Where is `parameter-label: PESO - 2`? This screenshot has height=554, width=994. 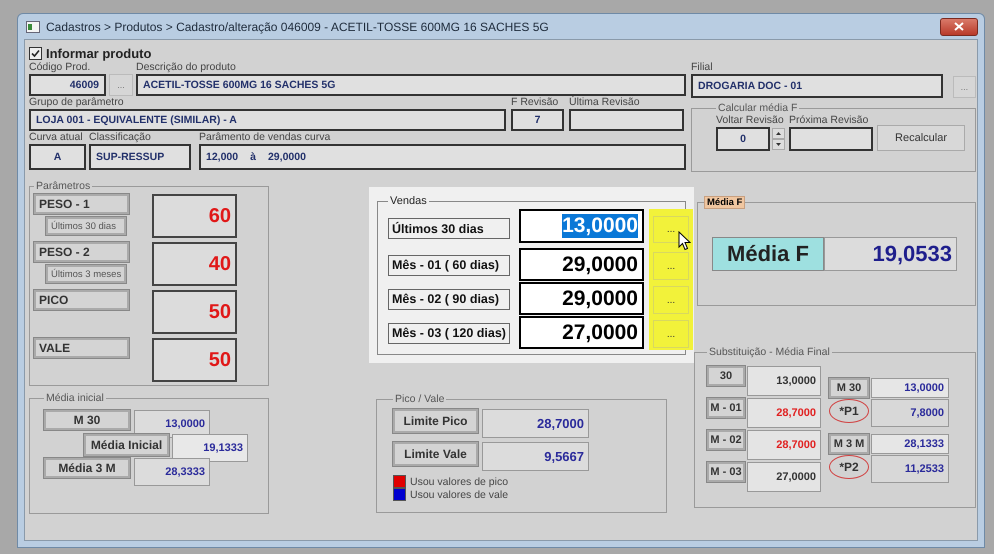 parameter-label: PESO - 2 is located at coordinates (81, 252).